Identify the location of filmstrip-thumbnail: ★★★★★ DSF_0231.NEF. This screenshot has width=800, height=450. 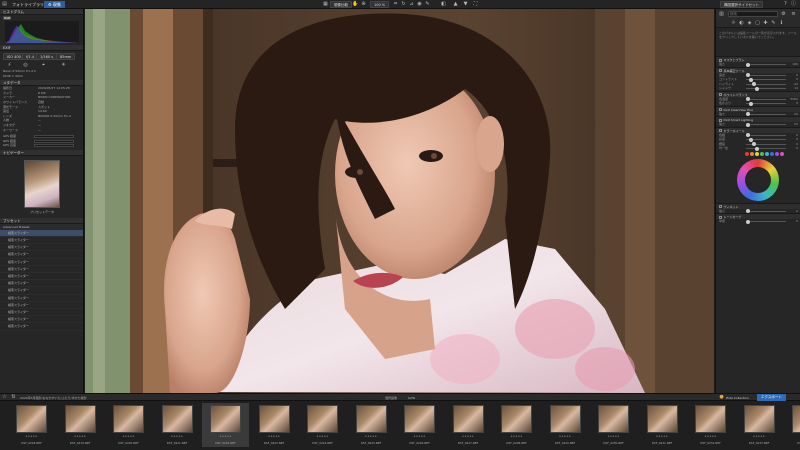
(662, 425).